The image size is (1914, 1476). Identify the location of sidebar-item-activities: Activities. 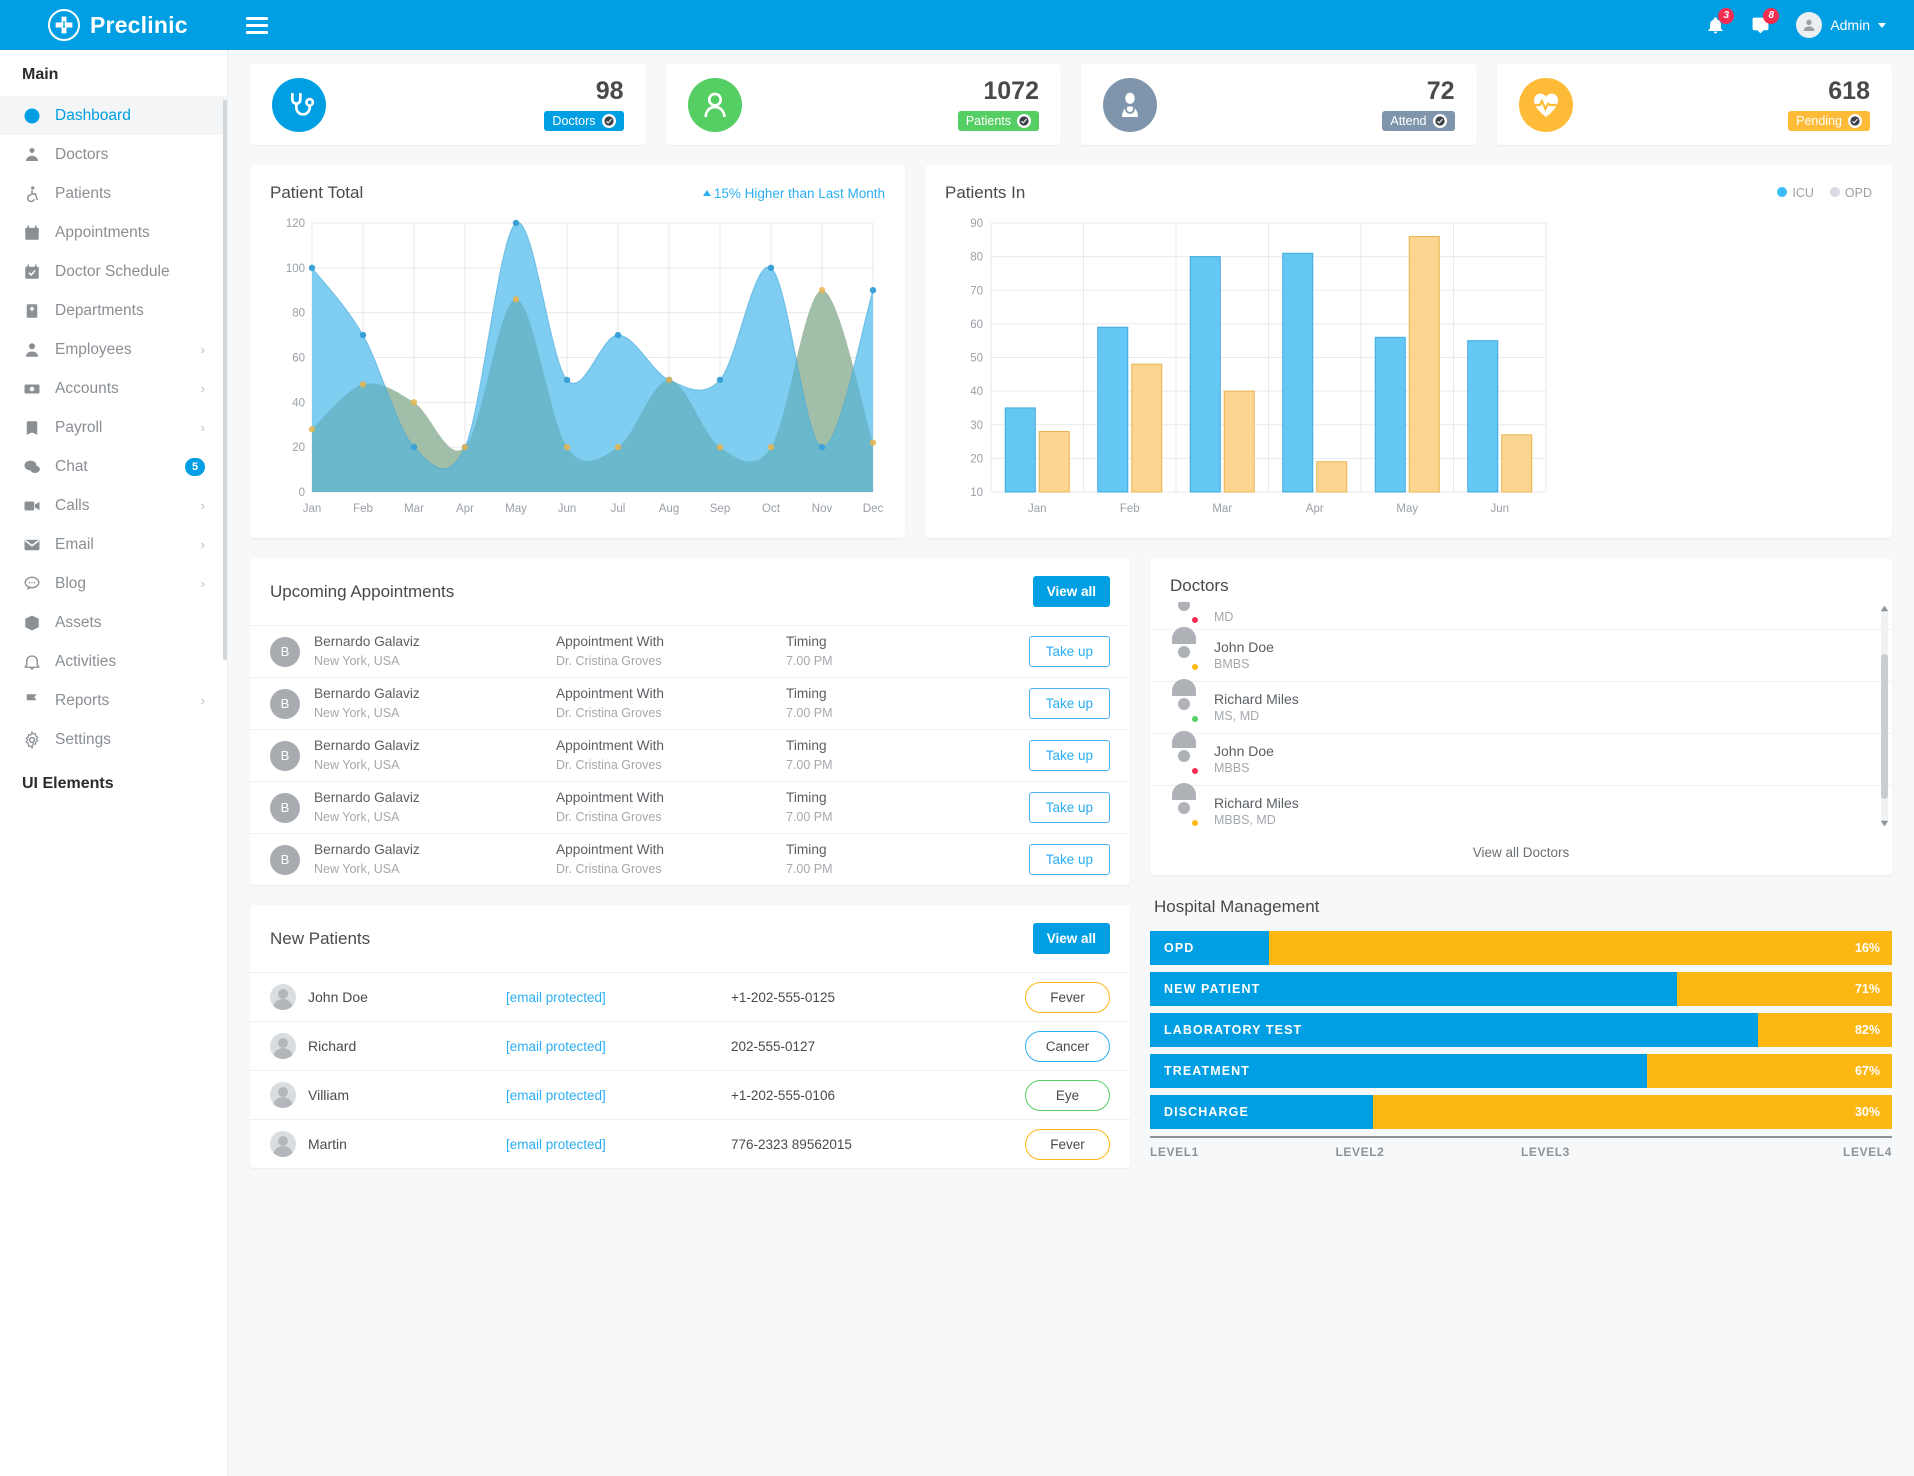
(113, 661).